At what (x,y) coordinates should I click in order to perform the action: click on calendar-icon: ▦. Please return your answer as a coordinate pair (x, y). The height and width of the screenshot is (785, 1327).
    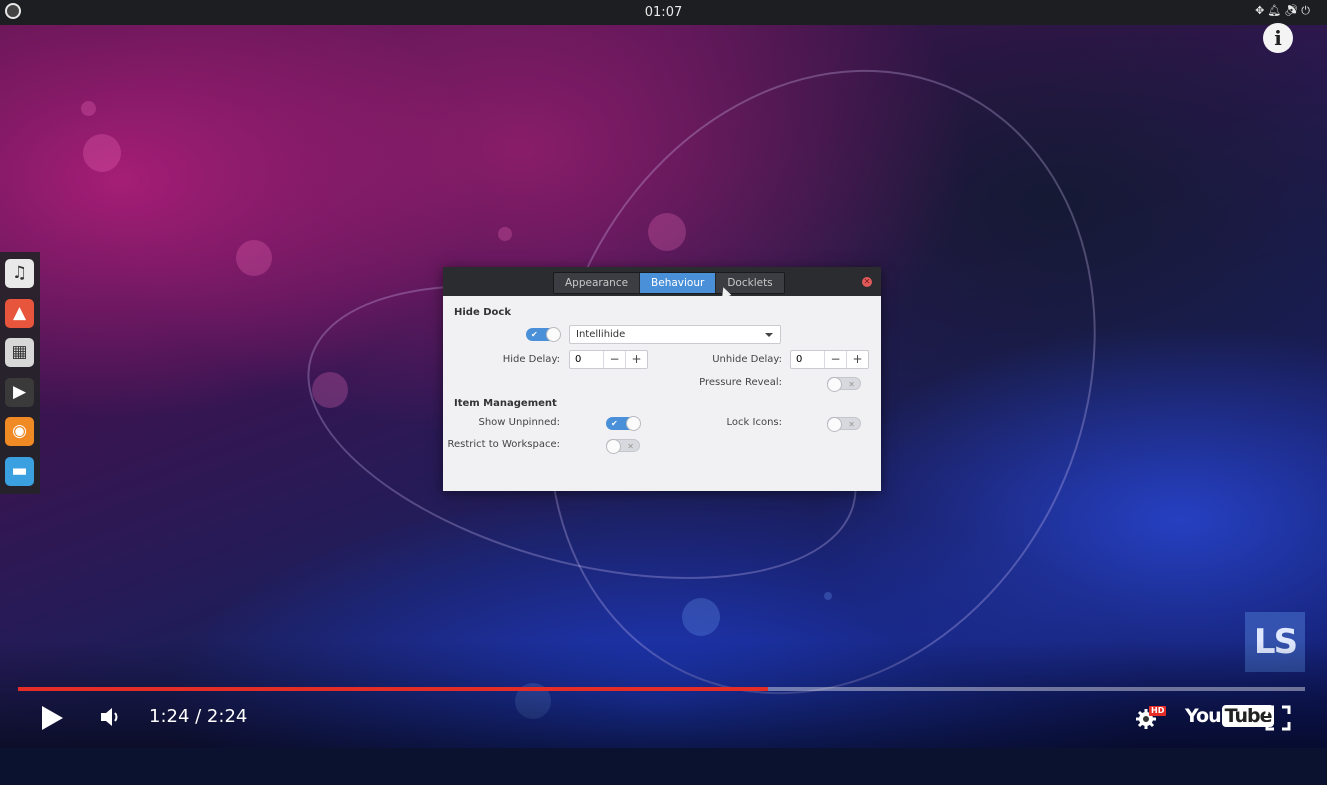
    Looking at the image, I should click on (19, 352).